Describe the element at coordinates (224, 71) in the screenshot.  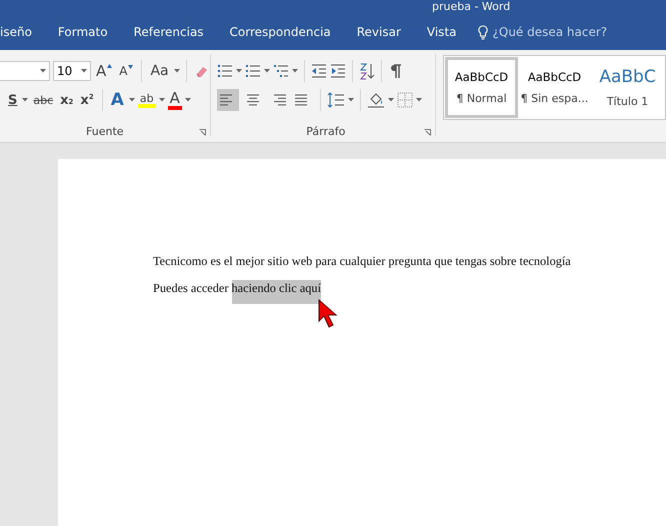
I see `bullet-list-icon` at that location.